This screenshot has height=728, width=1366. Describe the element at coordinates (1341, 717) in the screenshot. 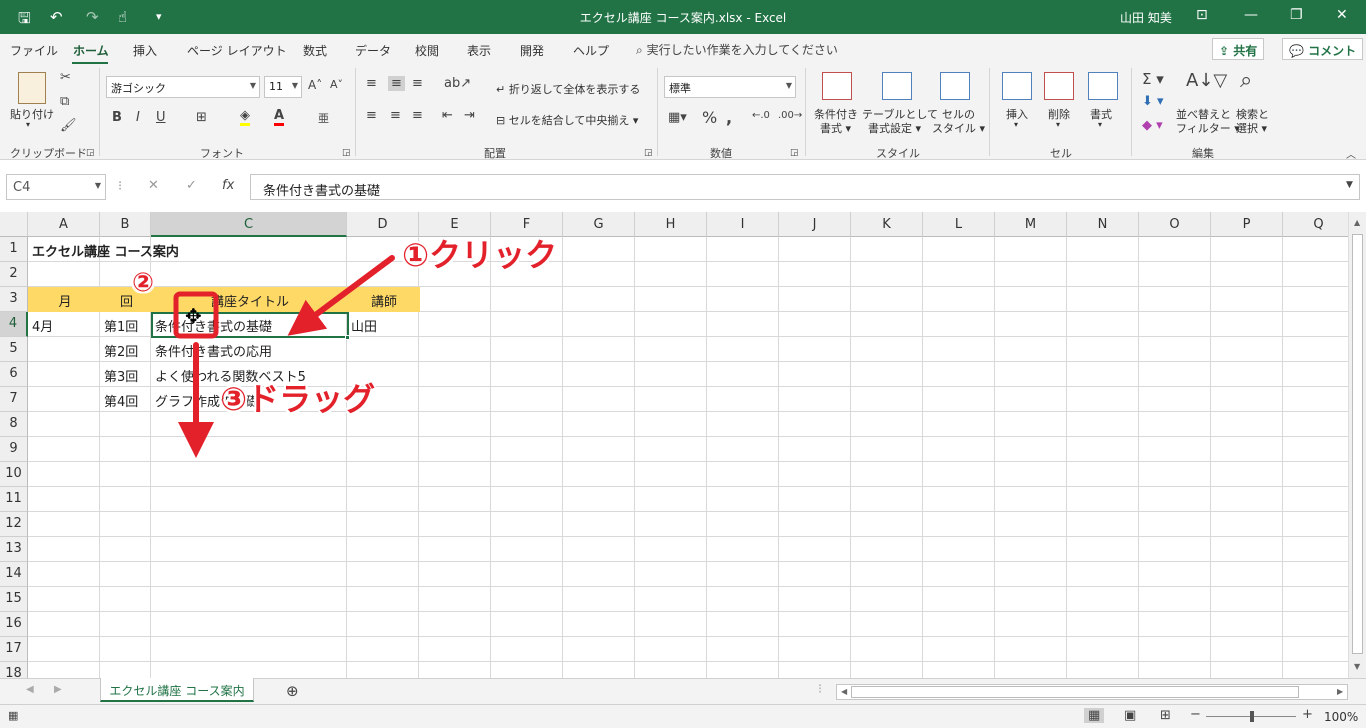

I see `zoom-level: 100%` at that location.